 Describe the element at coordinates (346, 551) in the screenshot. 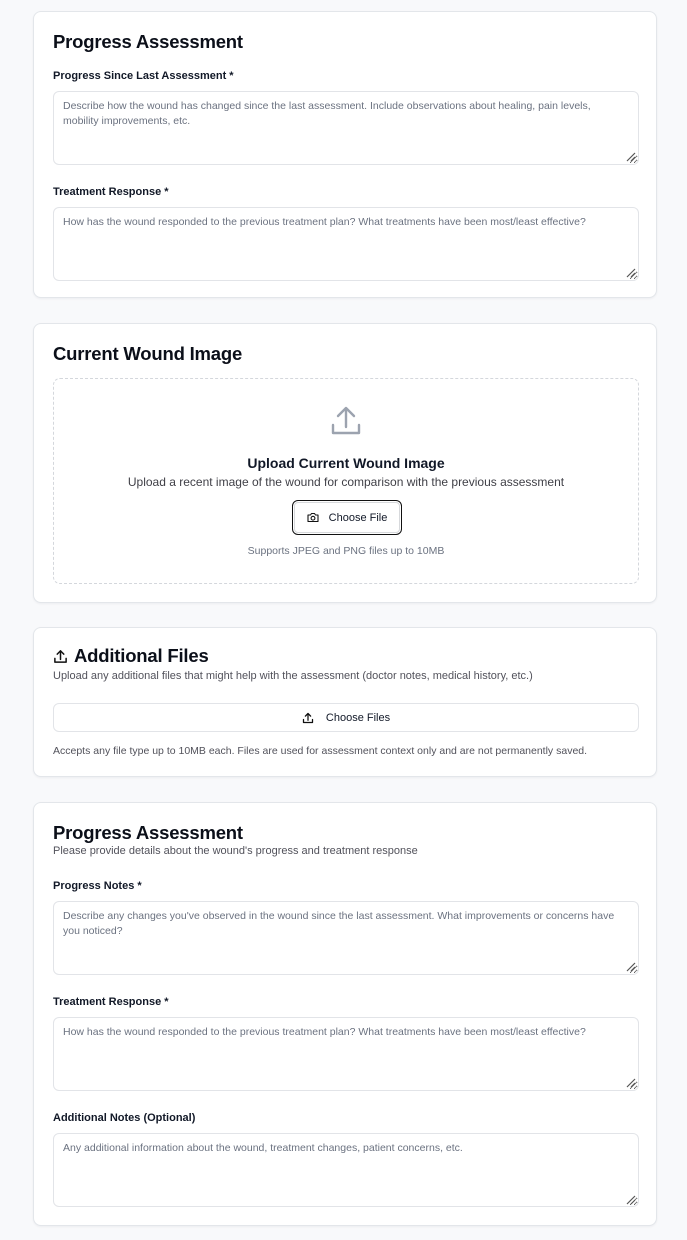

I see `upload-hint: Supports JPEG and PNG files up to 10MB` at that location.